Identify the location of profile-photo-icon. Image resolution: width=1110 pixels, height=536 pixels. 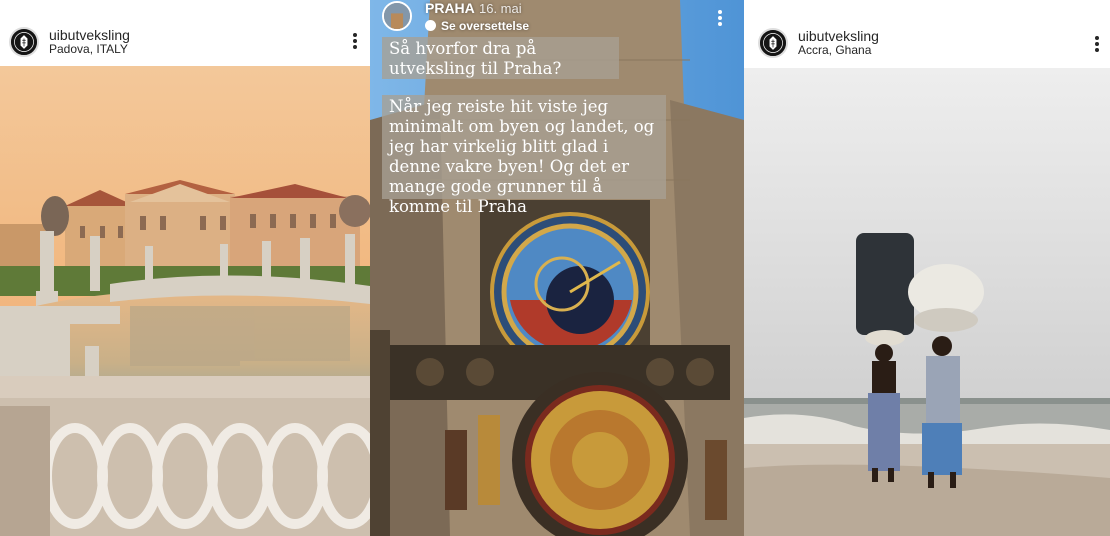
(397, 16).